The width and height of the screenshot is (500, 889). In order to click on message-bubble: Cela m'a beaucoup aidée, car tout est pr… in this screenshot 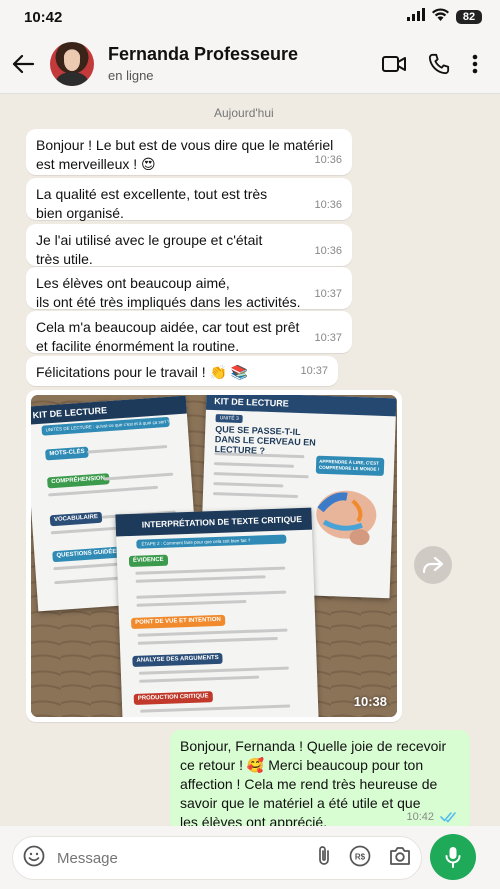, I will do `click(189, 332)`.